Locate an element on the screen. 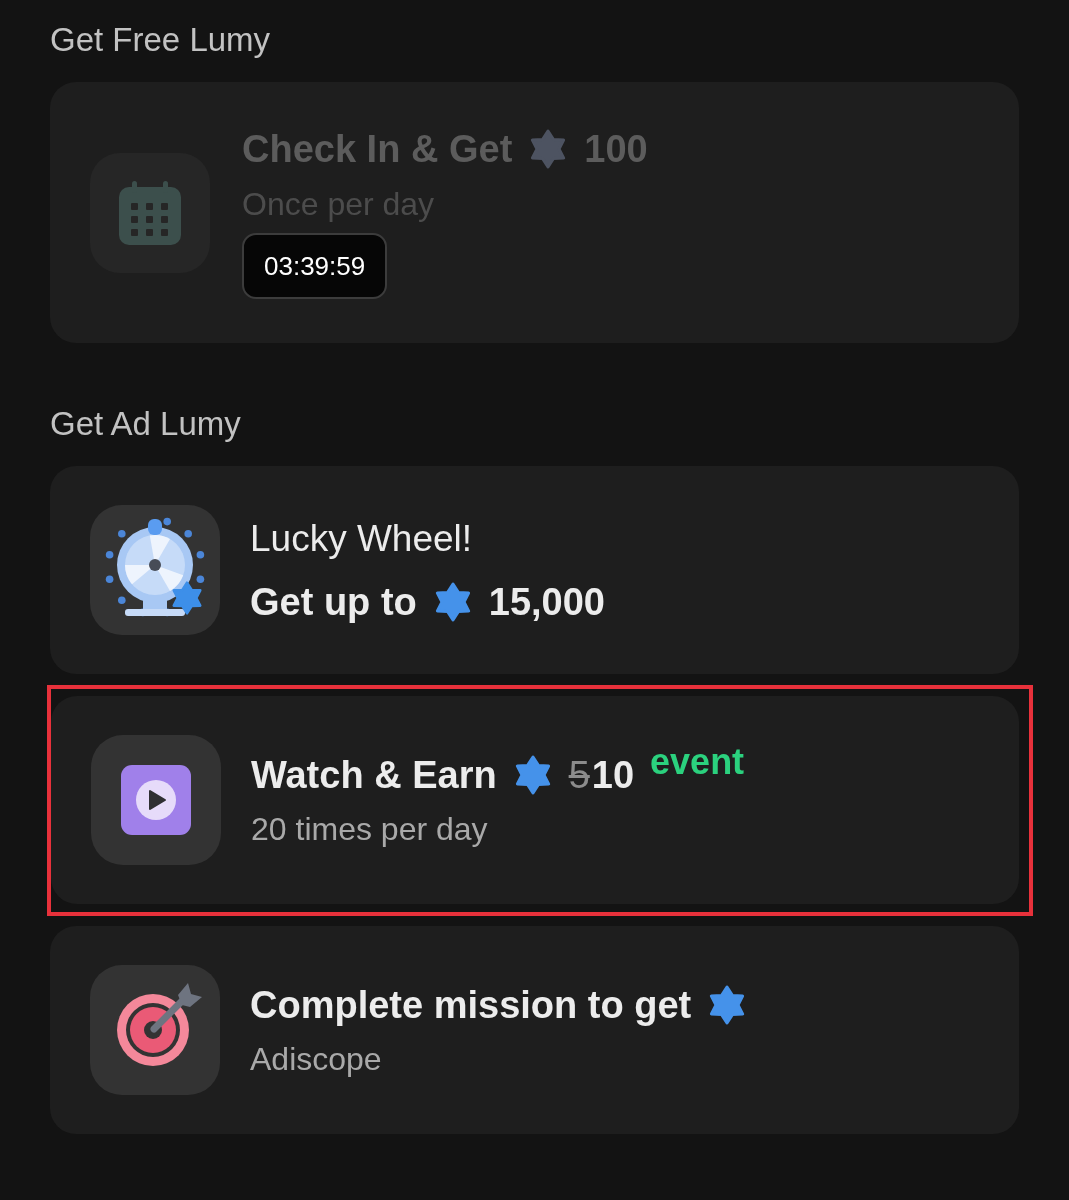 The height and width of the screenshot is (1200, 1069). calendar-icon is located at coordinates (150, 212).